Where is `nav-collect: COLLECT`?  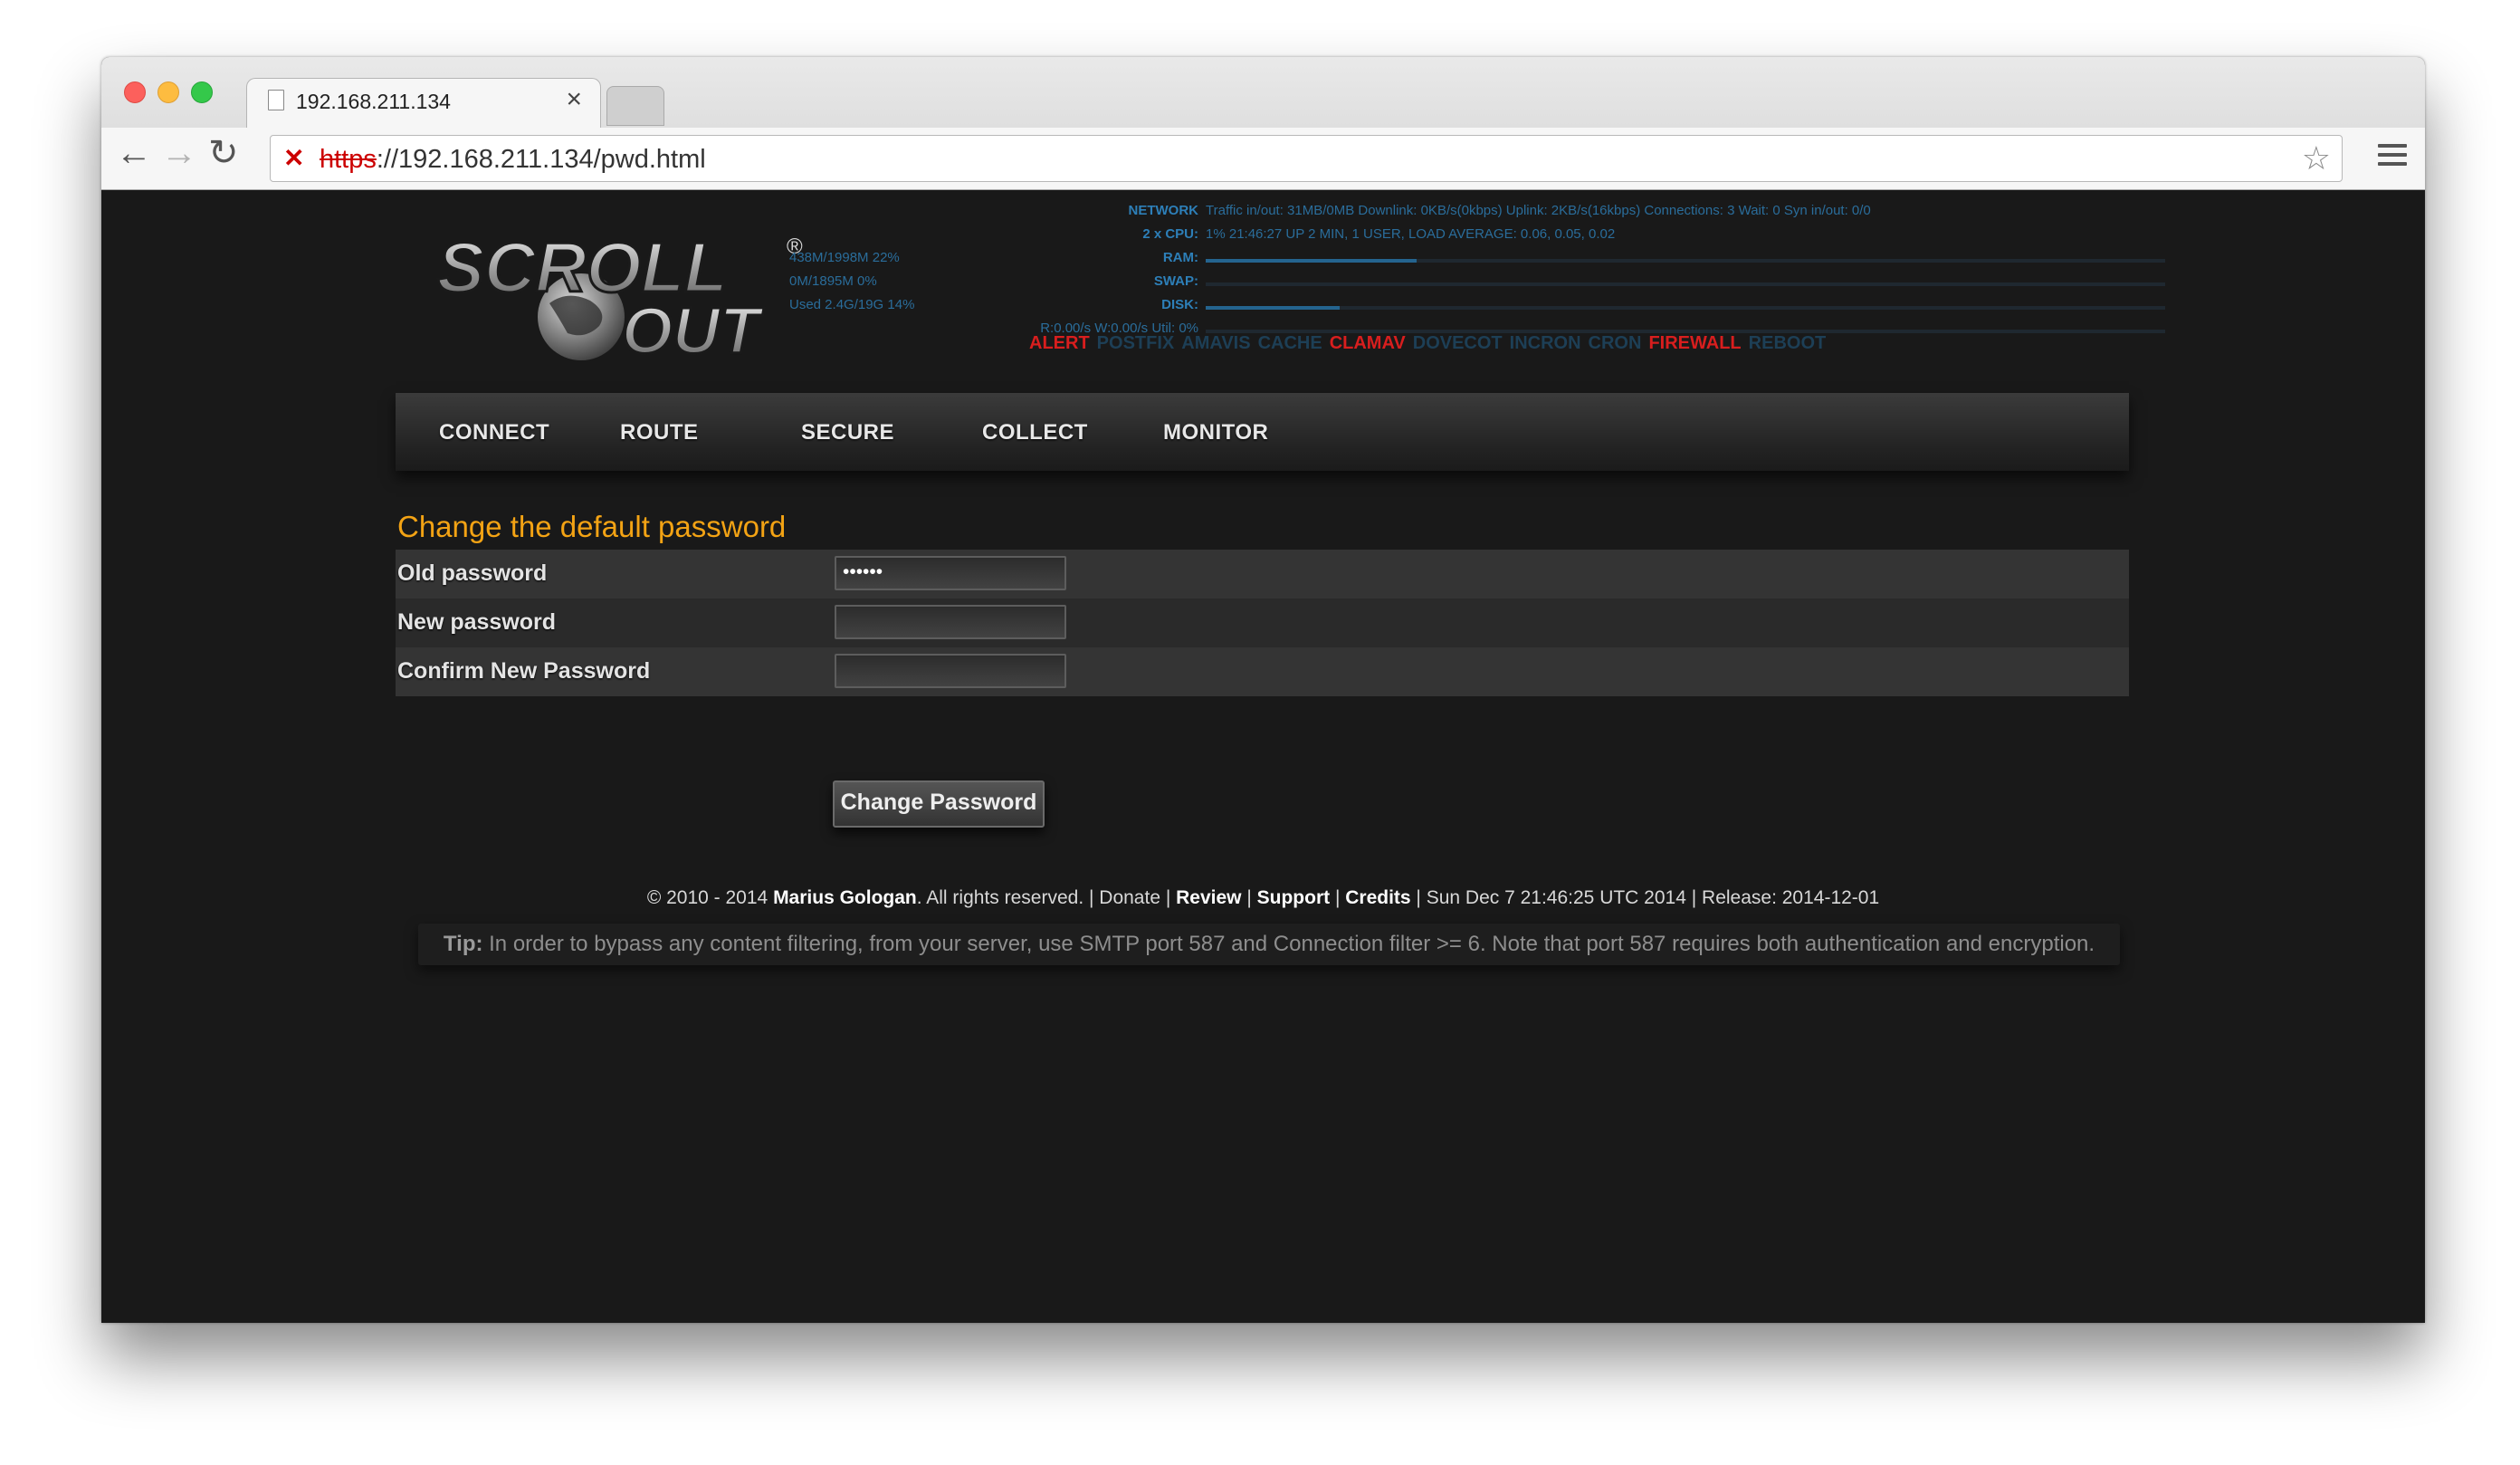
nav-collect: COLLECT is located at coordinates (1035, 433).